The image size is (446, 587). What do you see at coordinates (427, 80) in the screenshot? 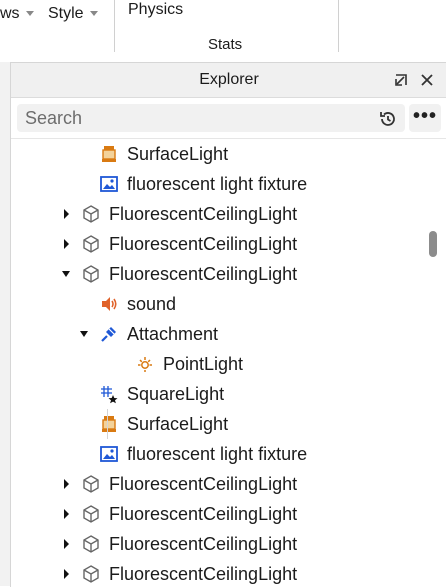
I see `close-icon` at bounding box center [427, 80].